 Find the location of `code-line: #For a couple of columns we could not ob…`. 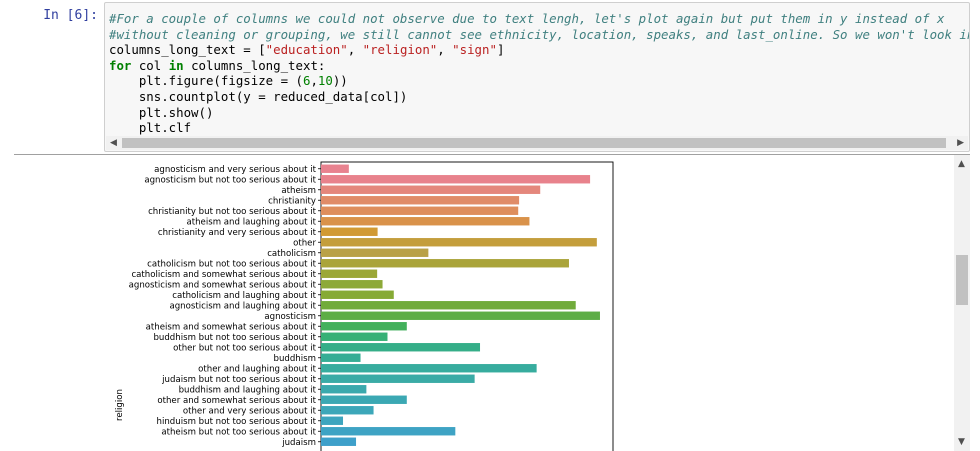

code-line: #For a couple of columns we could not ob… is located at coordinates (527, 18).